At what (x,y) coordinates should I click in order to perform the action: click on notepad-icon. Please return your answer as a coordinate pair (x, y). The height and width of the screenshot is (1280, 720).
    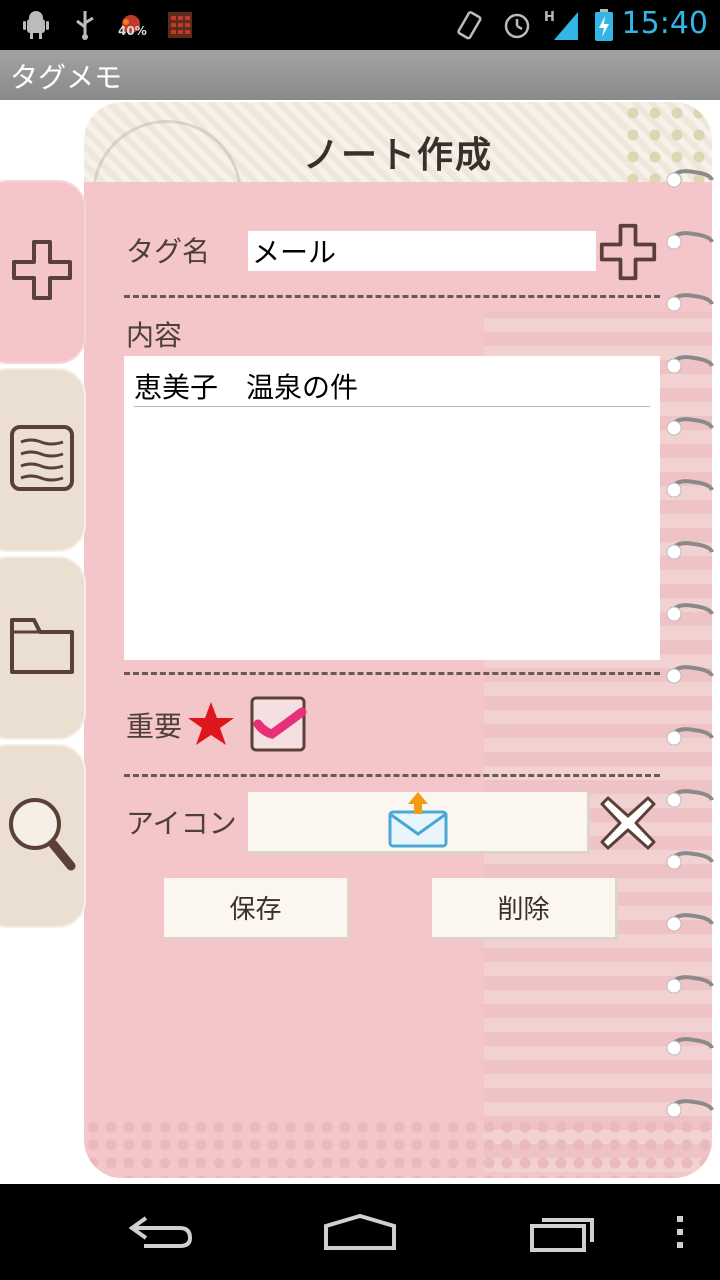
    Looking at the image, I should click on (42, 460).